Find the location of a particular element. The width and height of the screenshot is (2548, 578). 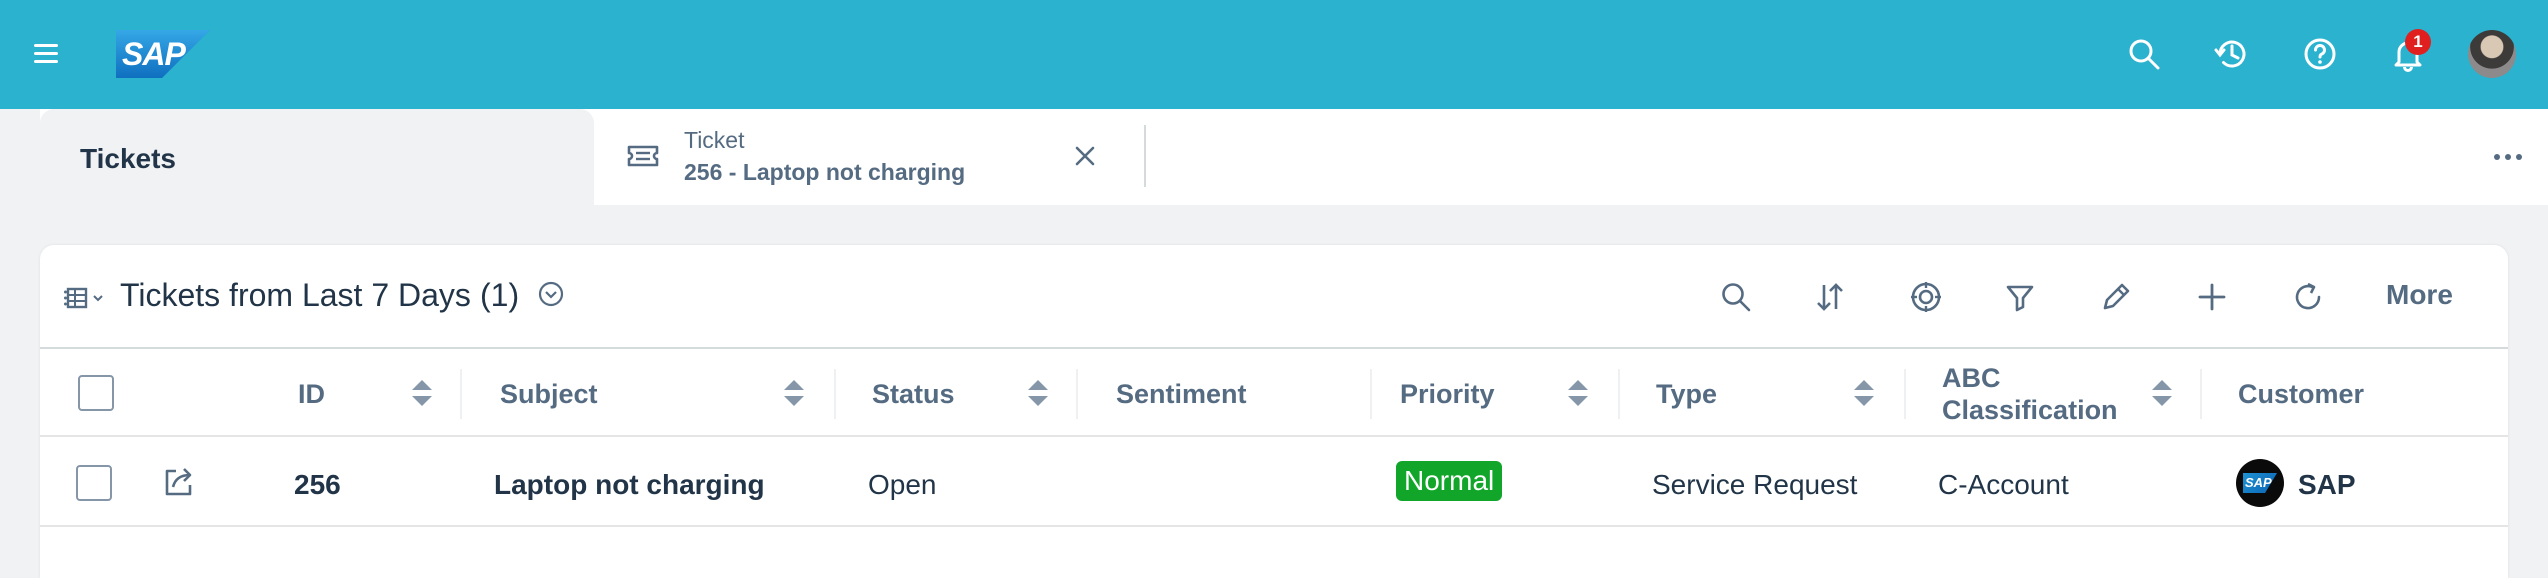

priority-badge: Normal is located at coordinates (1449, 481).